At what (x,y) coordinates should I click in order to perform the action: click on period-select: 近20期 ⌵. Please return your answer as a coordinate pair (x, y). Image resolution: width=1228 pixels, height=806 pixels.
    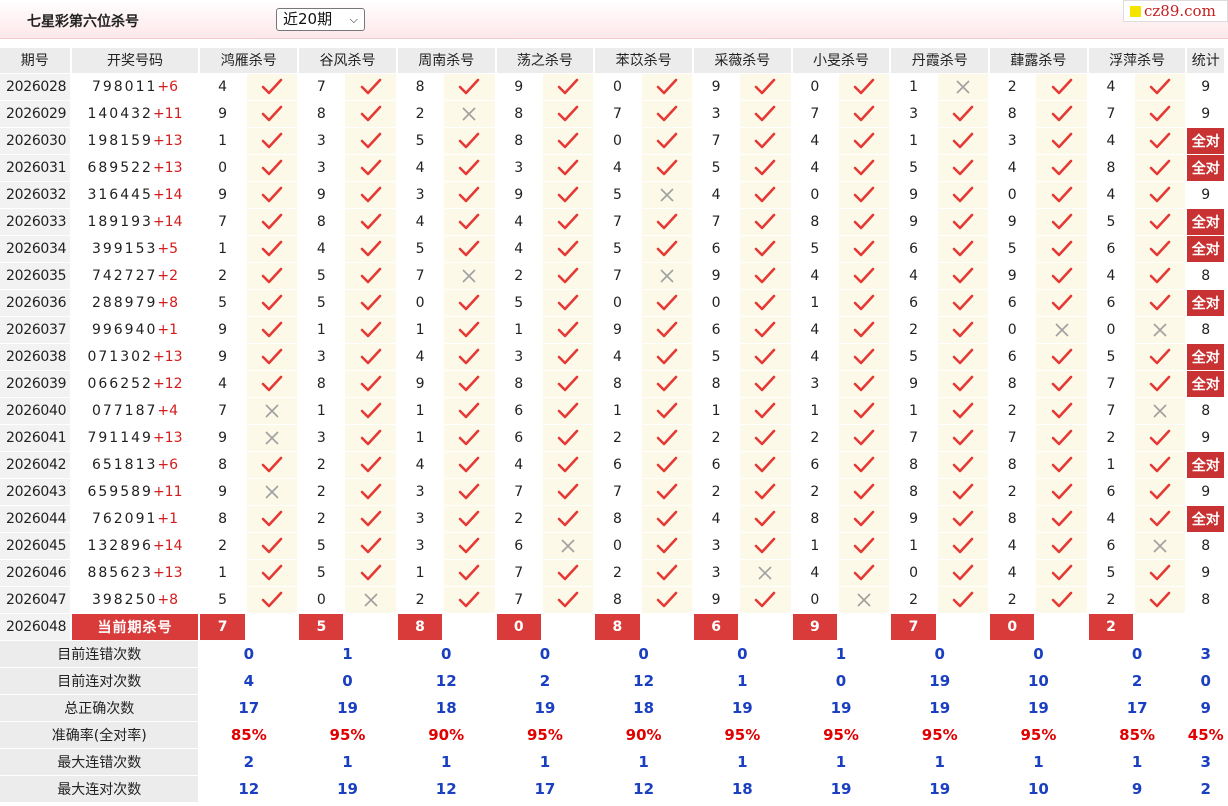
    Looking at the image, I should click on (320, 19).